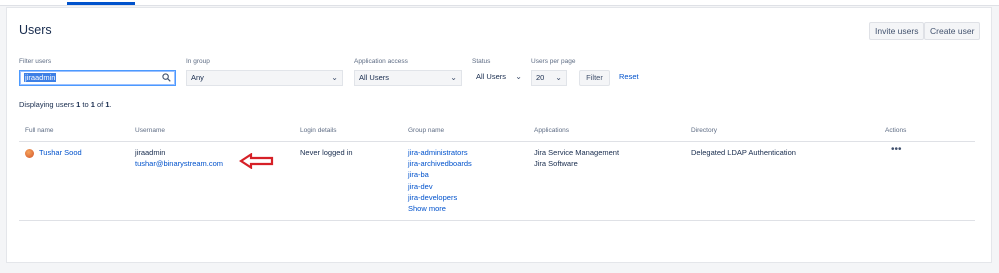 The height and width of the screenshot is (273, 999). What do you see at coordinates (48, 104) in the screenshot?
I see `results-summary-prefix: Displaying users` at bounding box center [48, 104].